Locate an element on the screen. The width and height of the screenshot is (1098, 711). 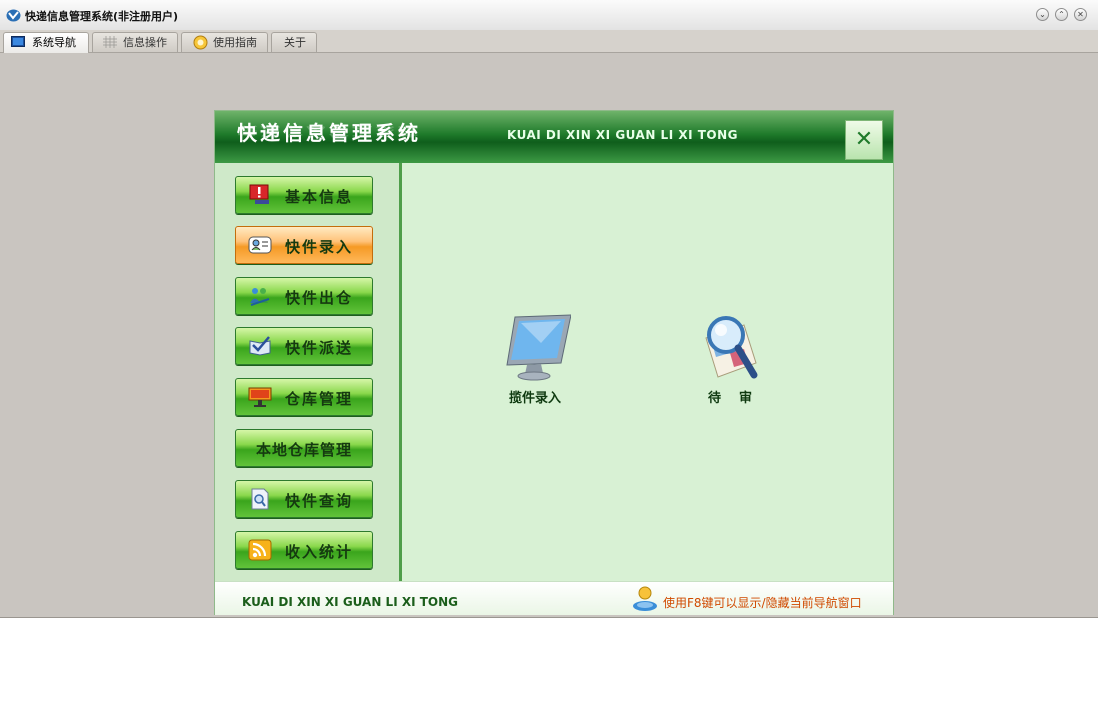
close-button: ✕ is located at coordinates (1080, 14).